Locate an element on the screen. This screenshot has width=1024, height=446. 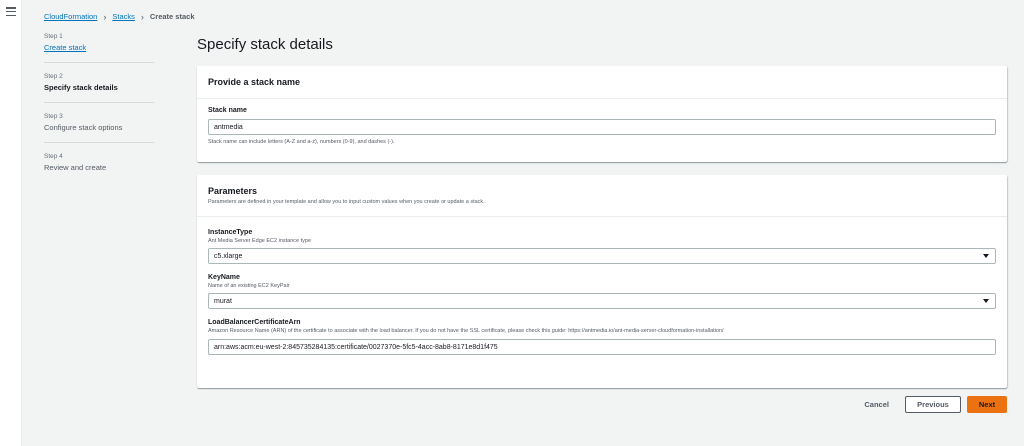
key-name-label: KeyName is located at coordinates (224, 277).